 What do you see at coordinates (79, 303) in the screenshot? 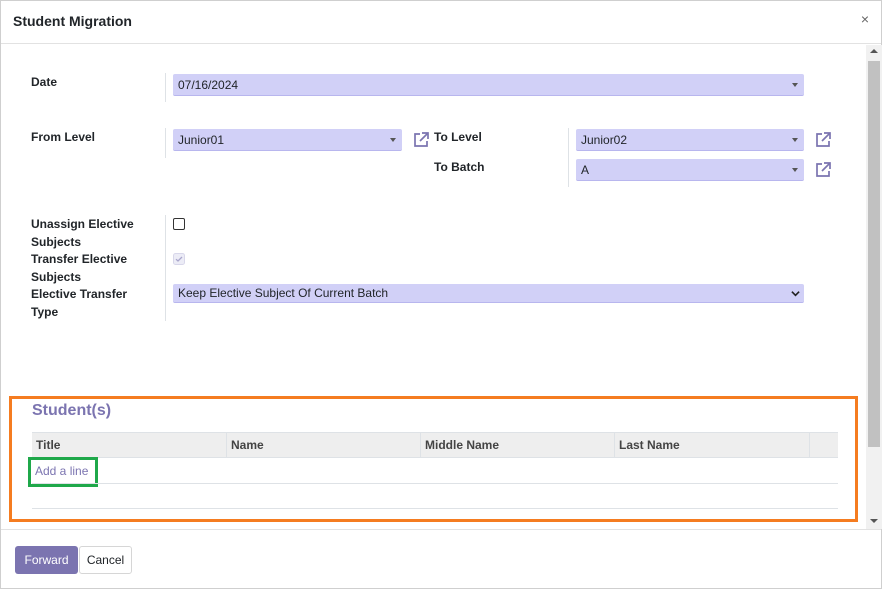
I see `elective-transfer-type-label: Elective Transfer Type` at bounding box center [79, 303].